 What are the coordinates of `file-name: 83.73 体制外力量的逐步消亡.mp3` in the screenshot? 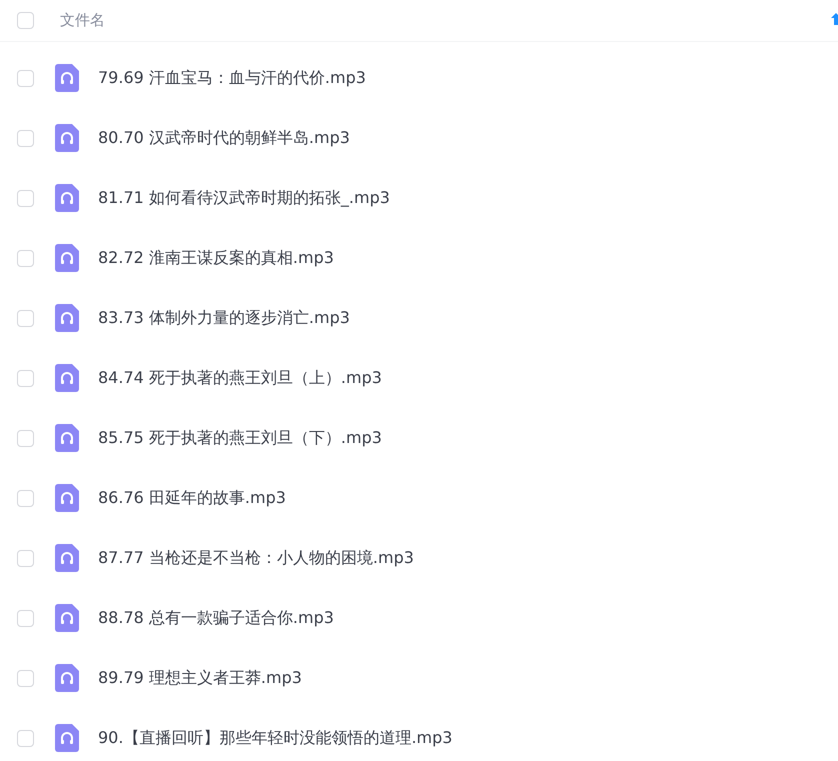 It's located at (224, 318).